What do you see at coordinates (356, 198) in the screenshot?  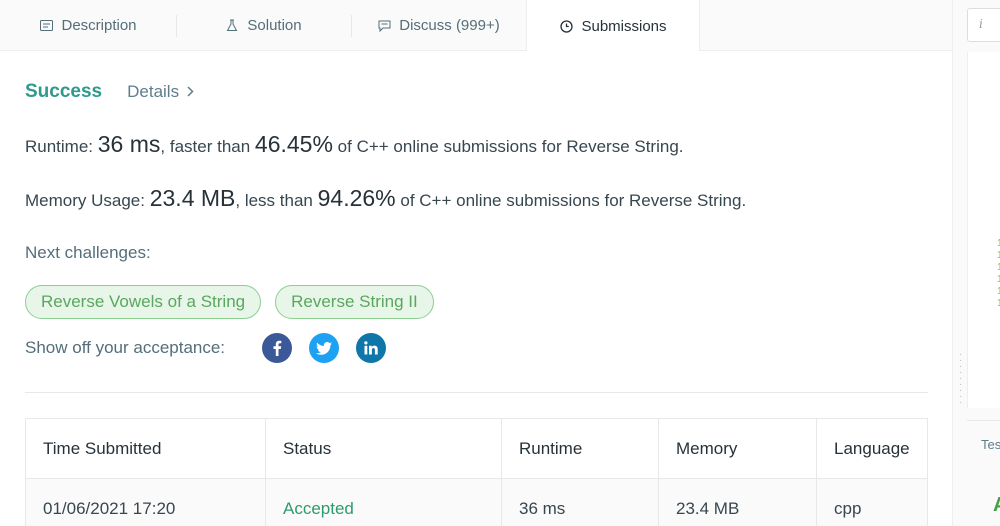 I see `memory-percent: 94.26%` at bounding box center [356, 198].